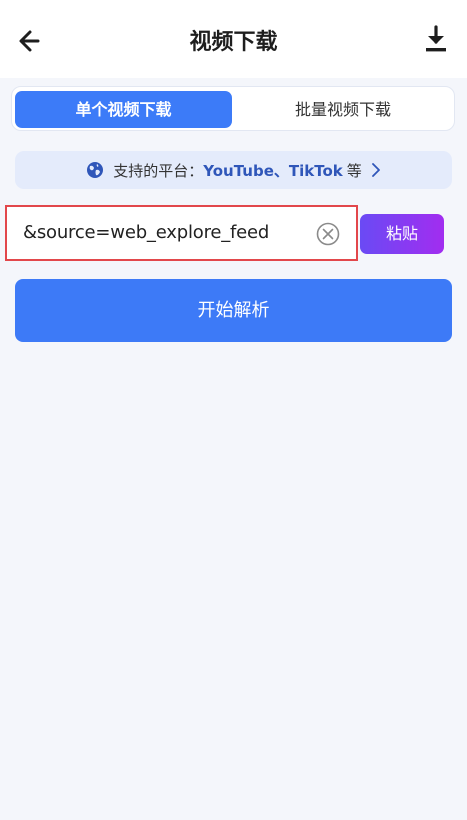  I want to click on start-parse-button: 开始解析, so click(233, 310).